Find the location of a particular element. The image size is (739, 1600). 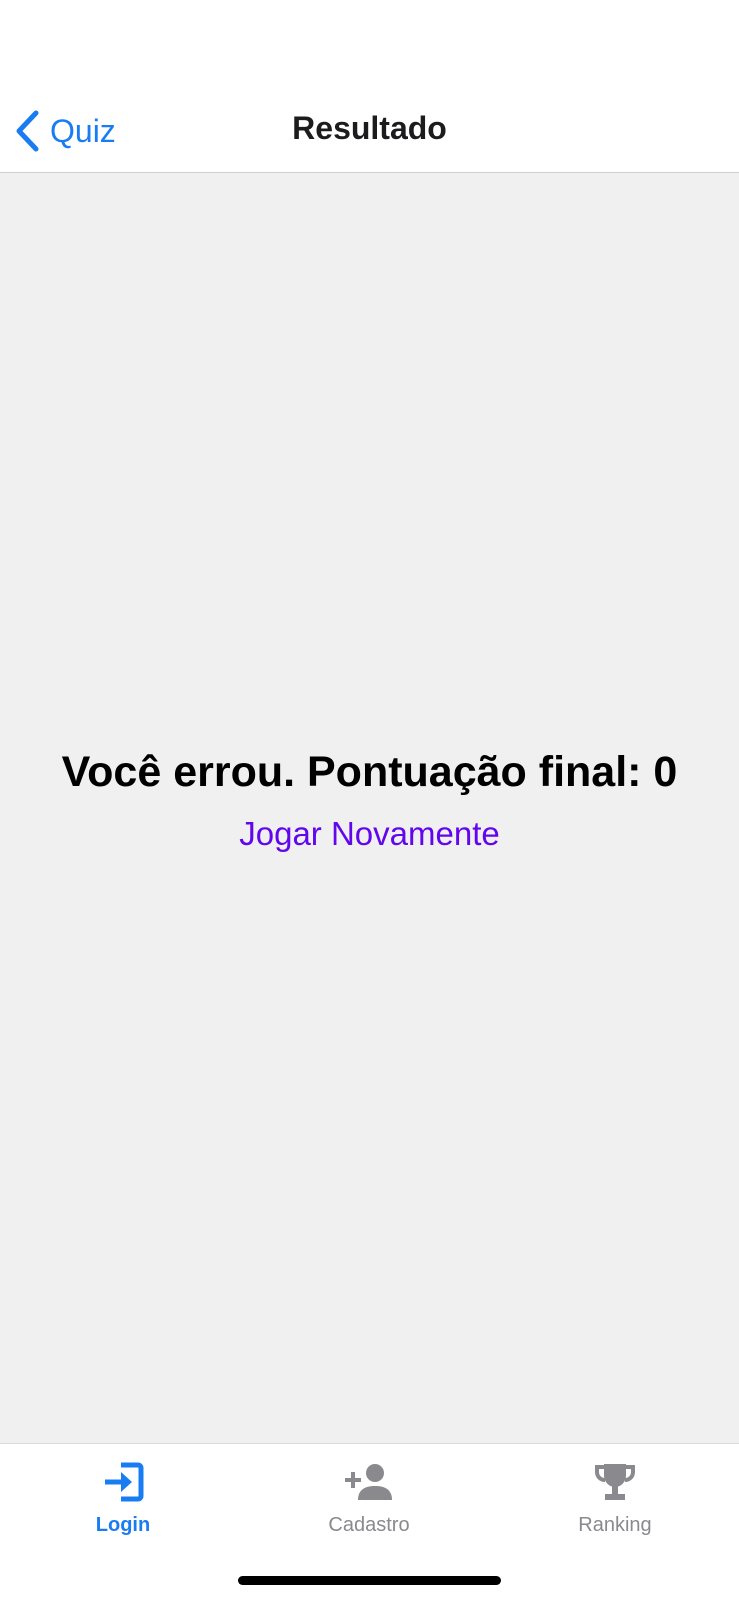

home-indicator is located at coordinates (369, 1580).